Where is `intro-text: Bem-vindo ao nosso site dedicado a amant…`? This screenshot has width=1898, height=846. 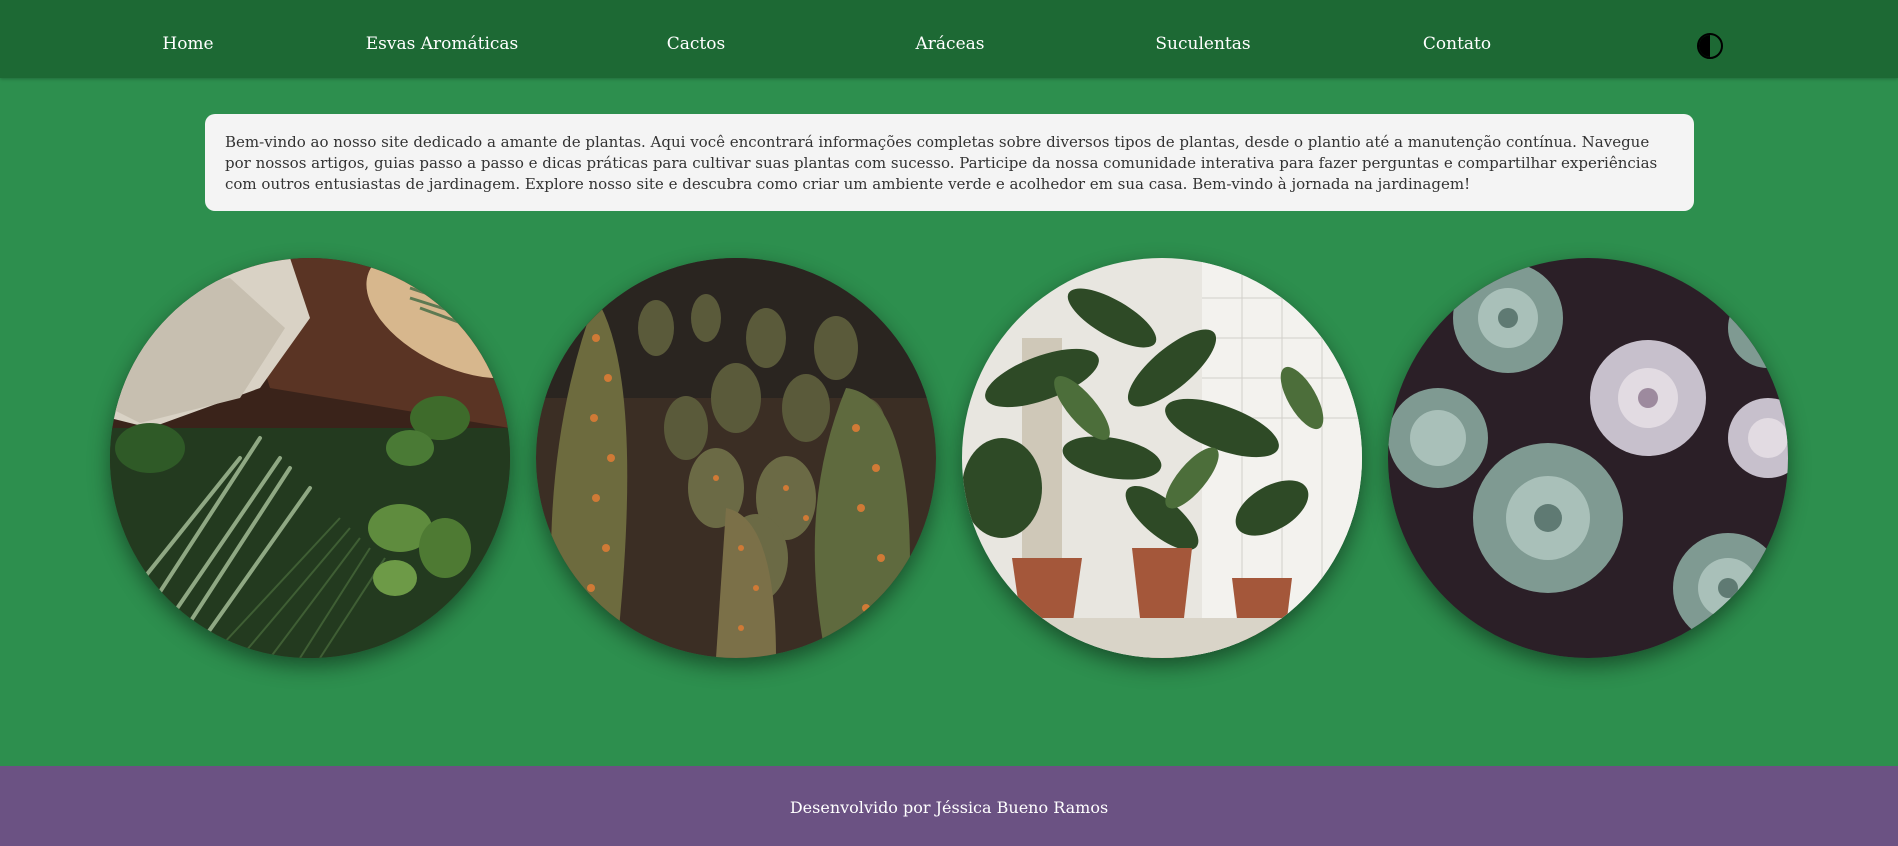
intro-text: Bem-vindo ao nosso site dedicado a amant… is located at coordinates (941, 163).